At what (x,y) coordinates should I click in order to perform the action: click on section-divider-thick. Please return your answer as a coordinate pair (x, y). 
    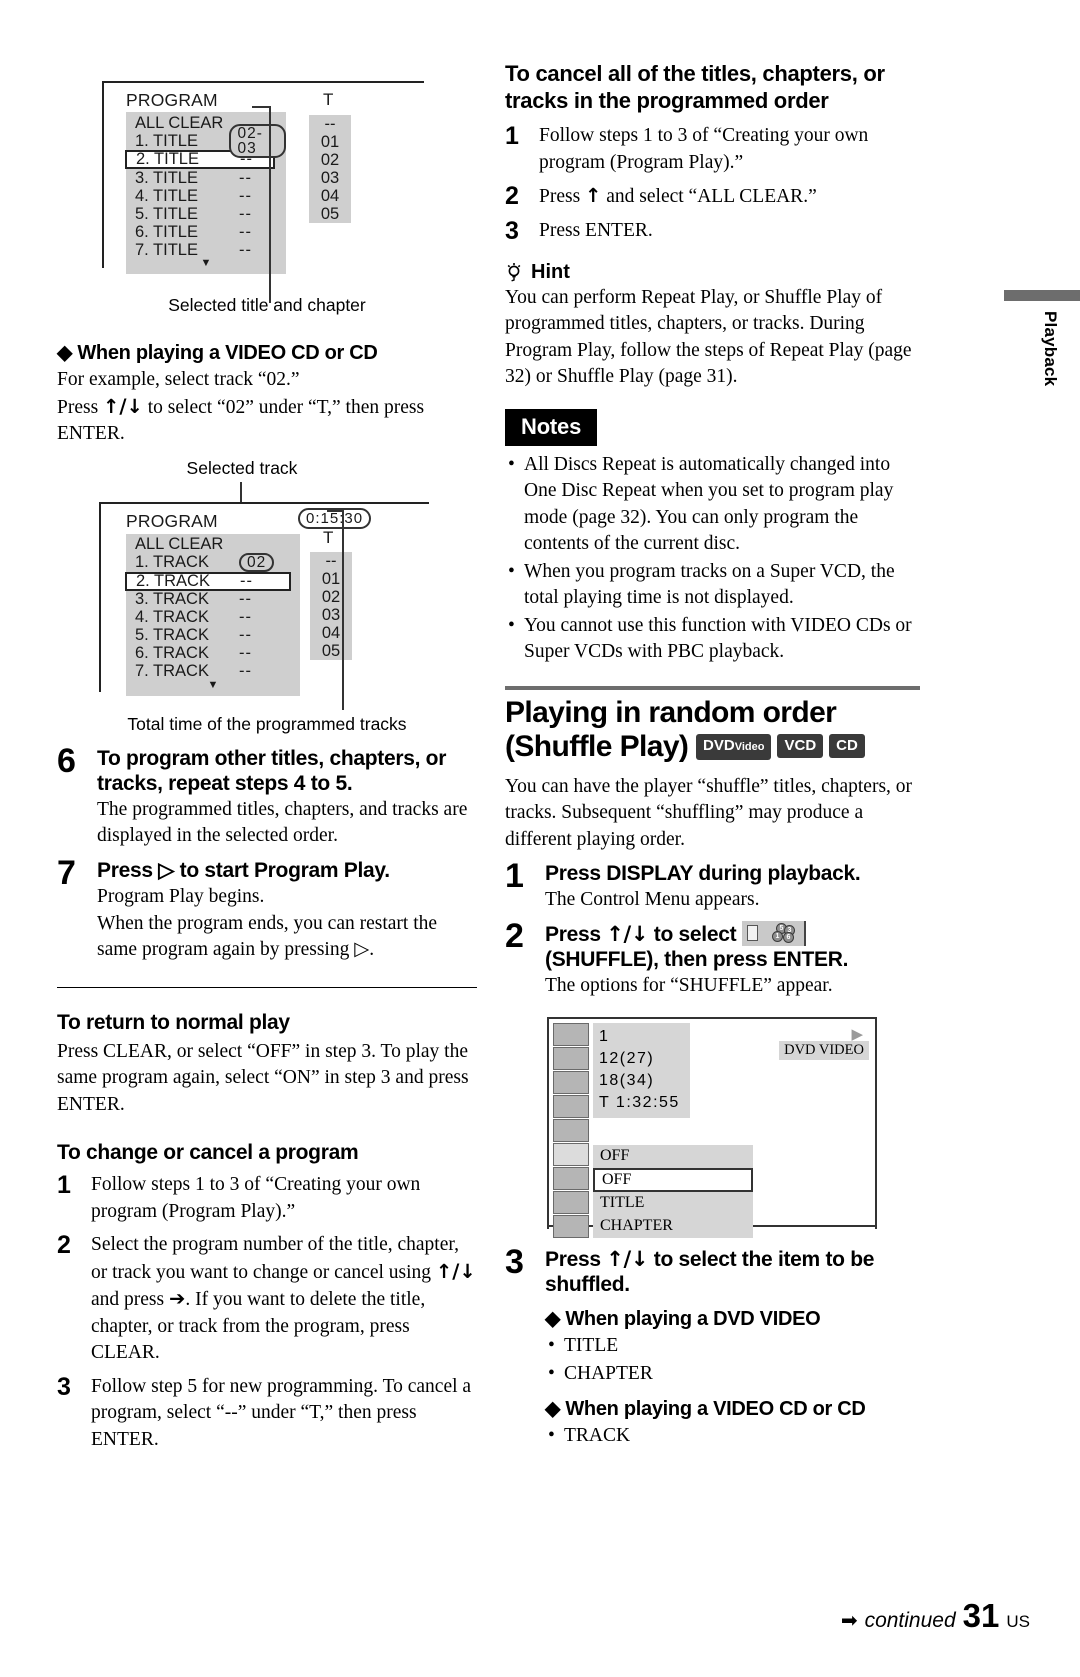
    Looking at the image, I should click on (712, 687).